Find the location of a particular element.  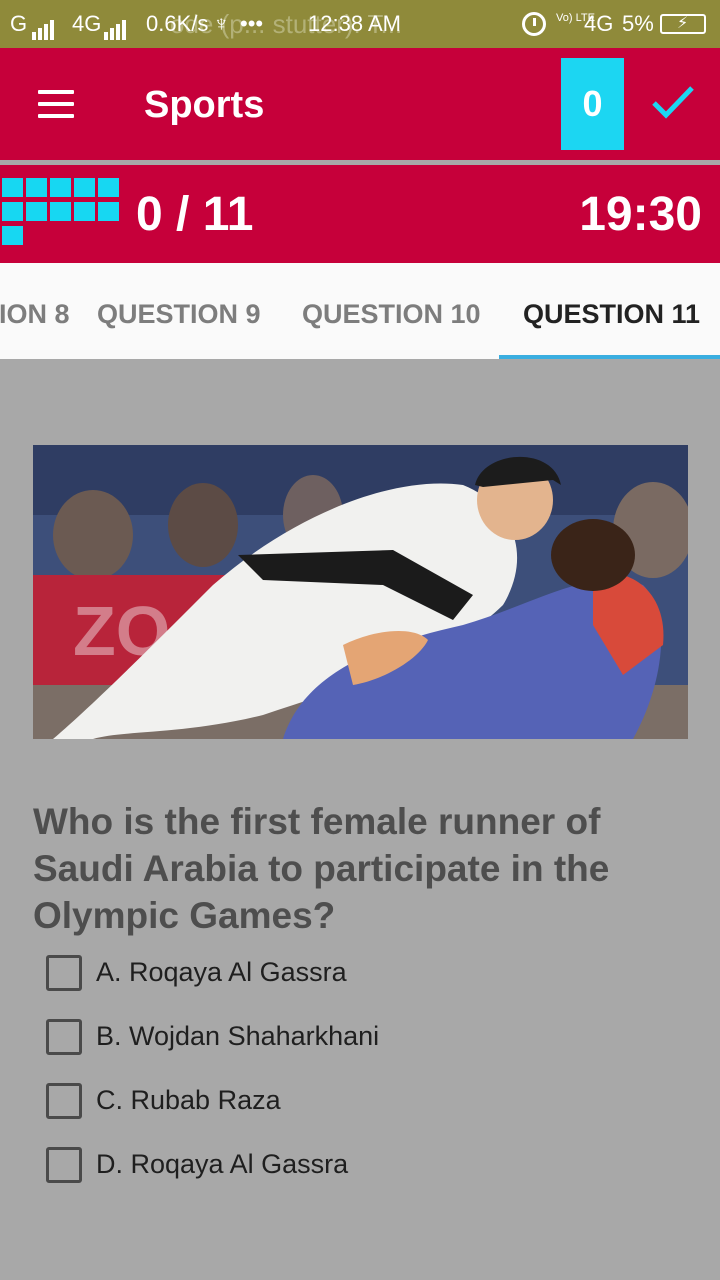

page-title: Sports is located at coordinates (204, 105).